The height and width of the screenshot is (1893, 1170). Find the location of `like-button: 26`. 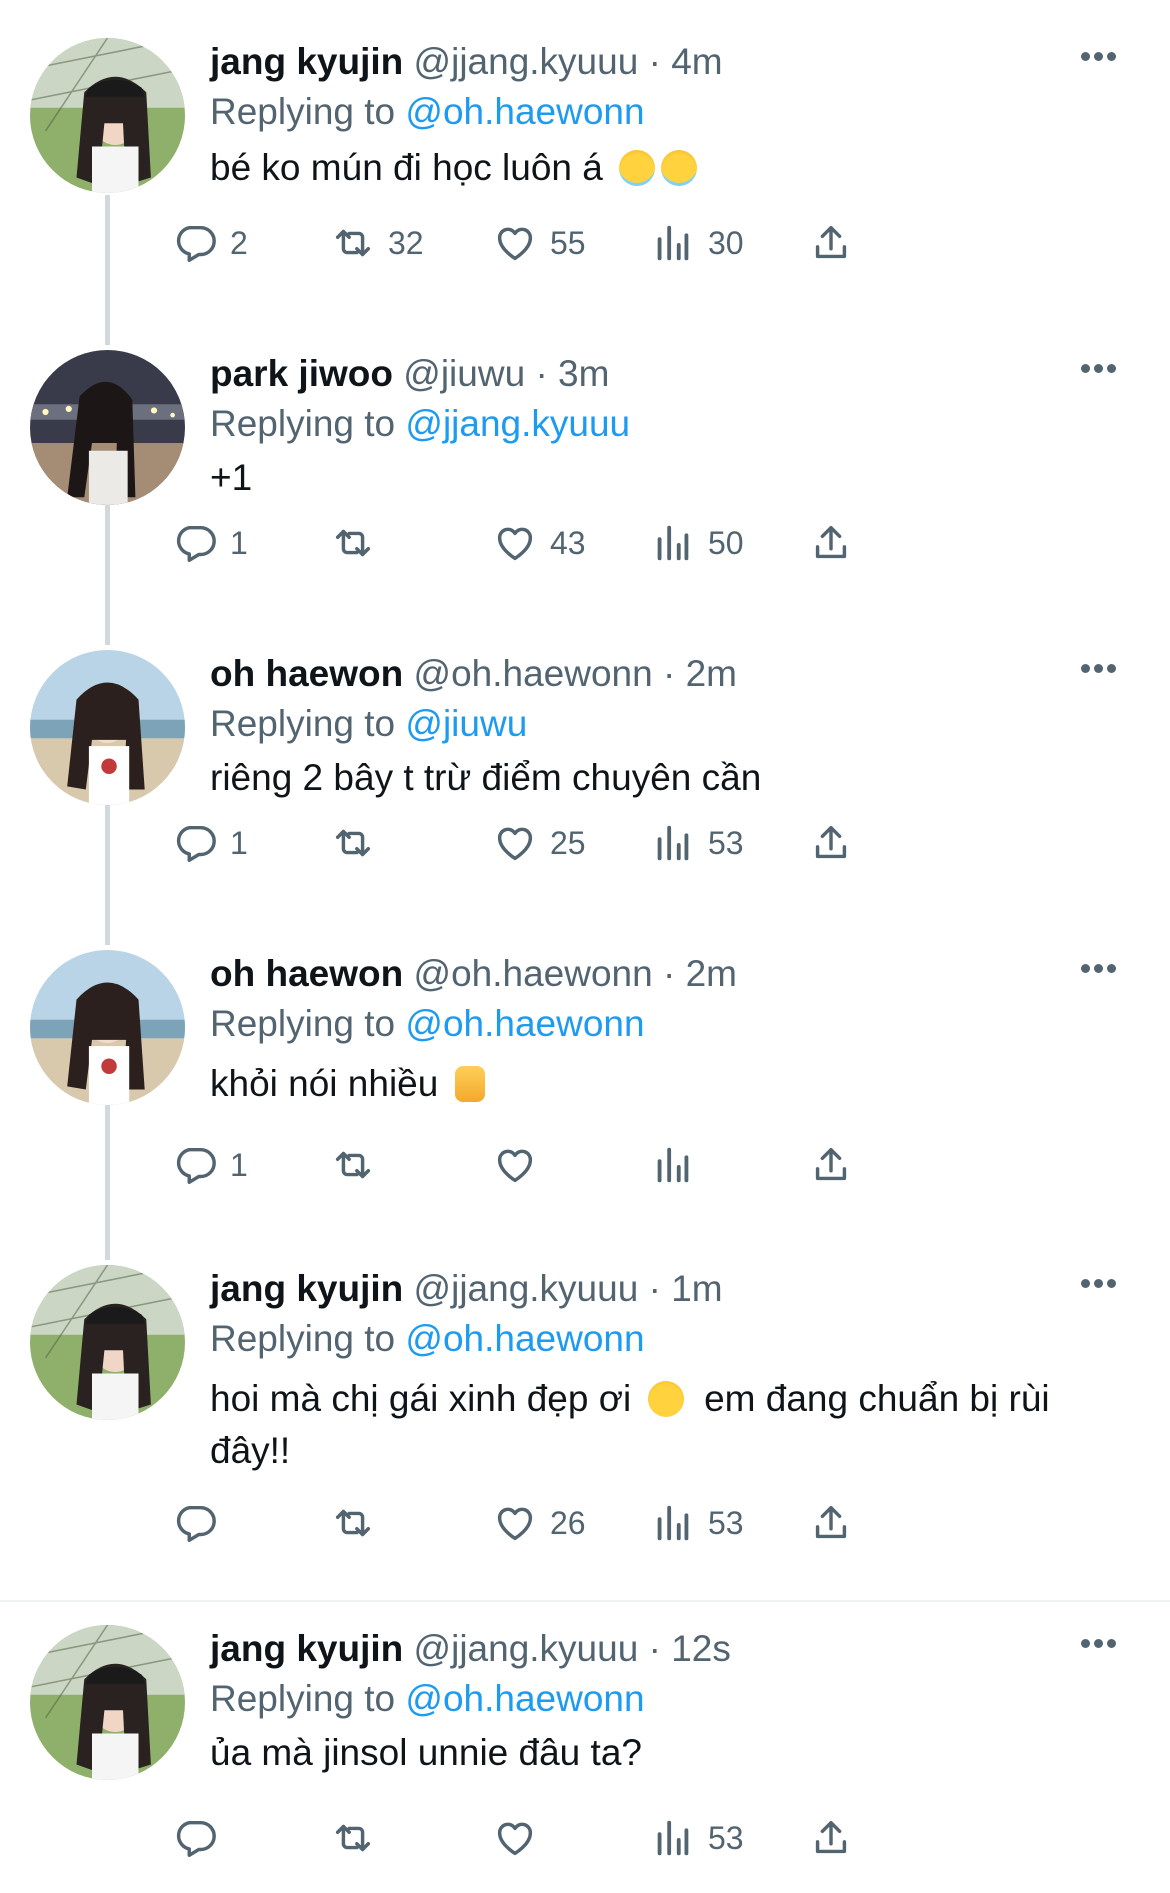

like-button: 26 is located at coordinates (539, 1523).